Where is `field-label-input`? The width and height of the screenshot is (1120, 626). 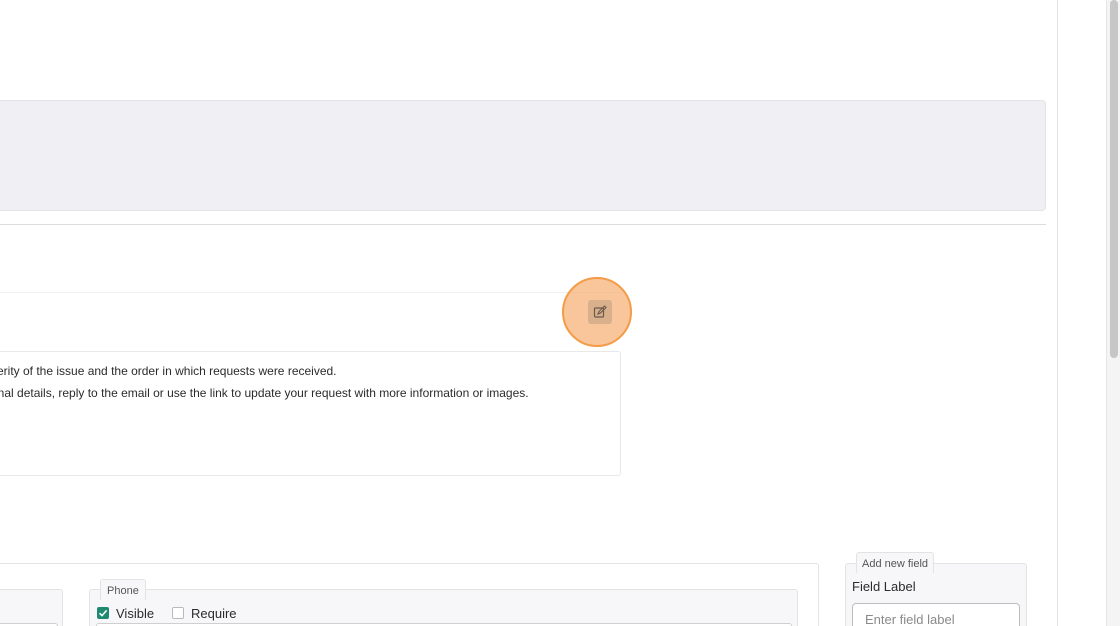 field-label-input is located at coordinates (936, 614).